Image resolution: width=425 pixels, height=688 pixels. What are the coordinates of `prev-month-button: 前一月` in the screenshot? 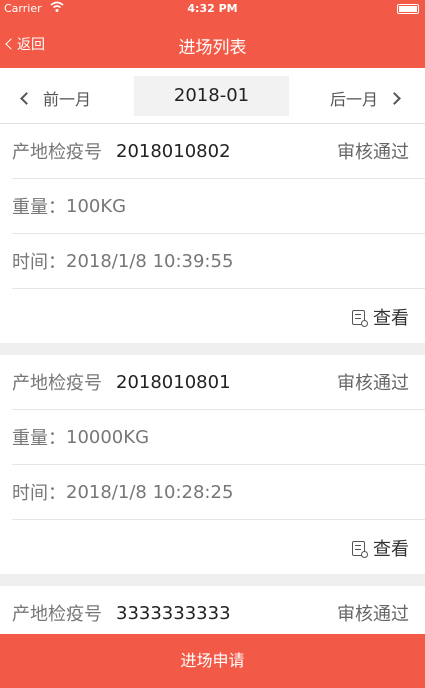 It's located at (56, 98).